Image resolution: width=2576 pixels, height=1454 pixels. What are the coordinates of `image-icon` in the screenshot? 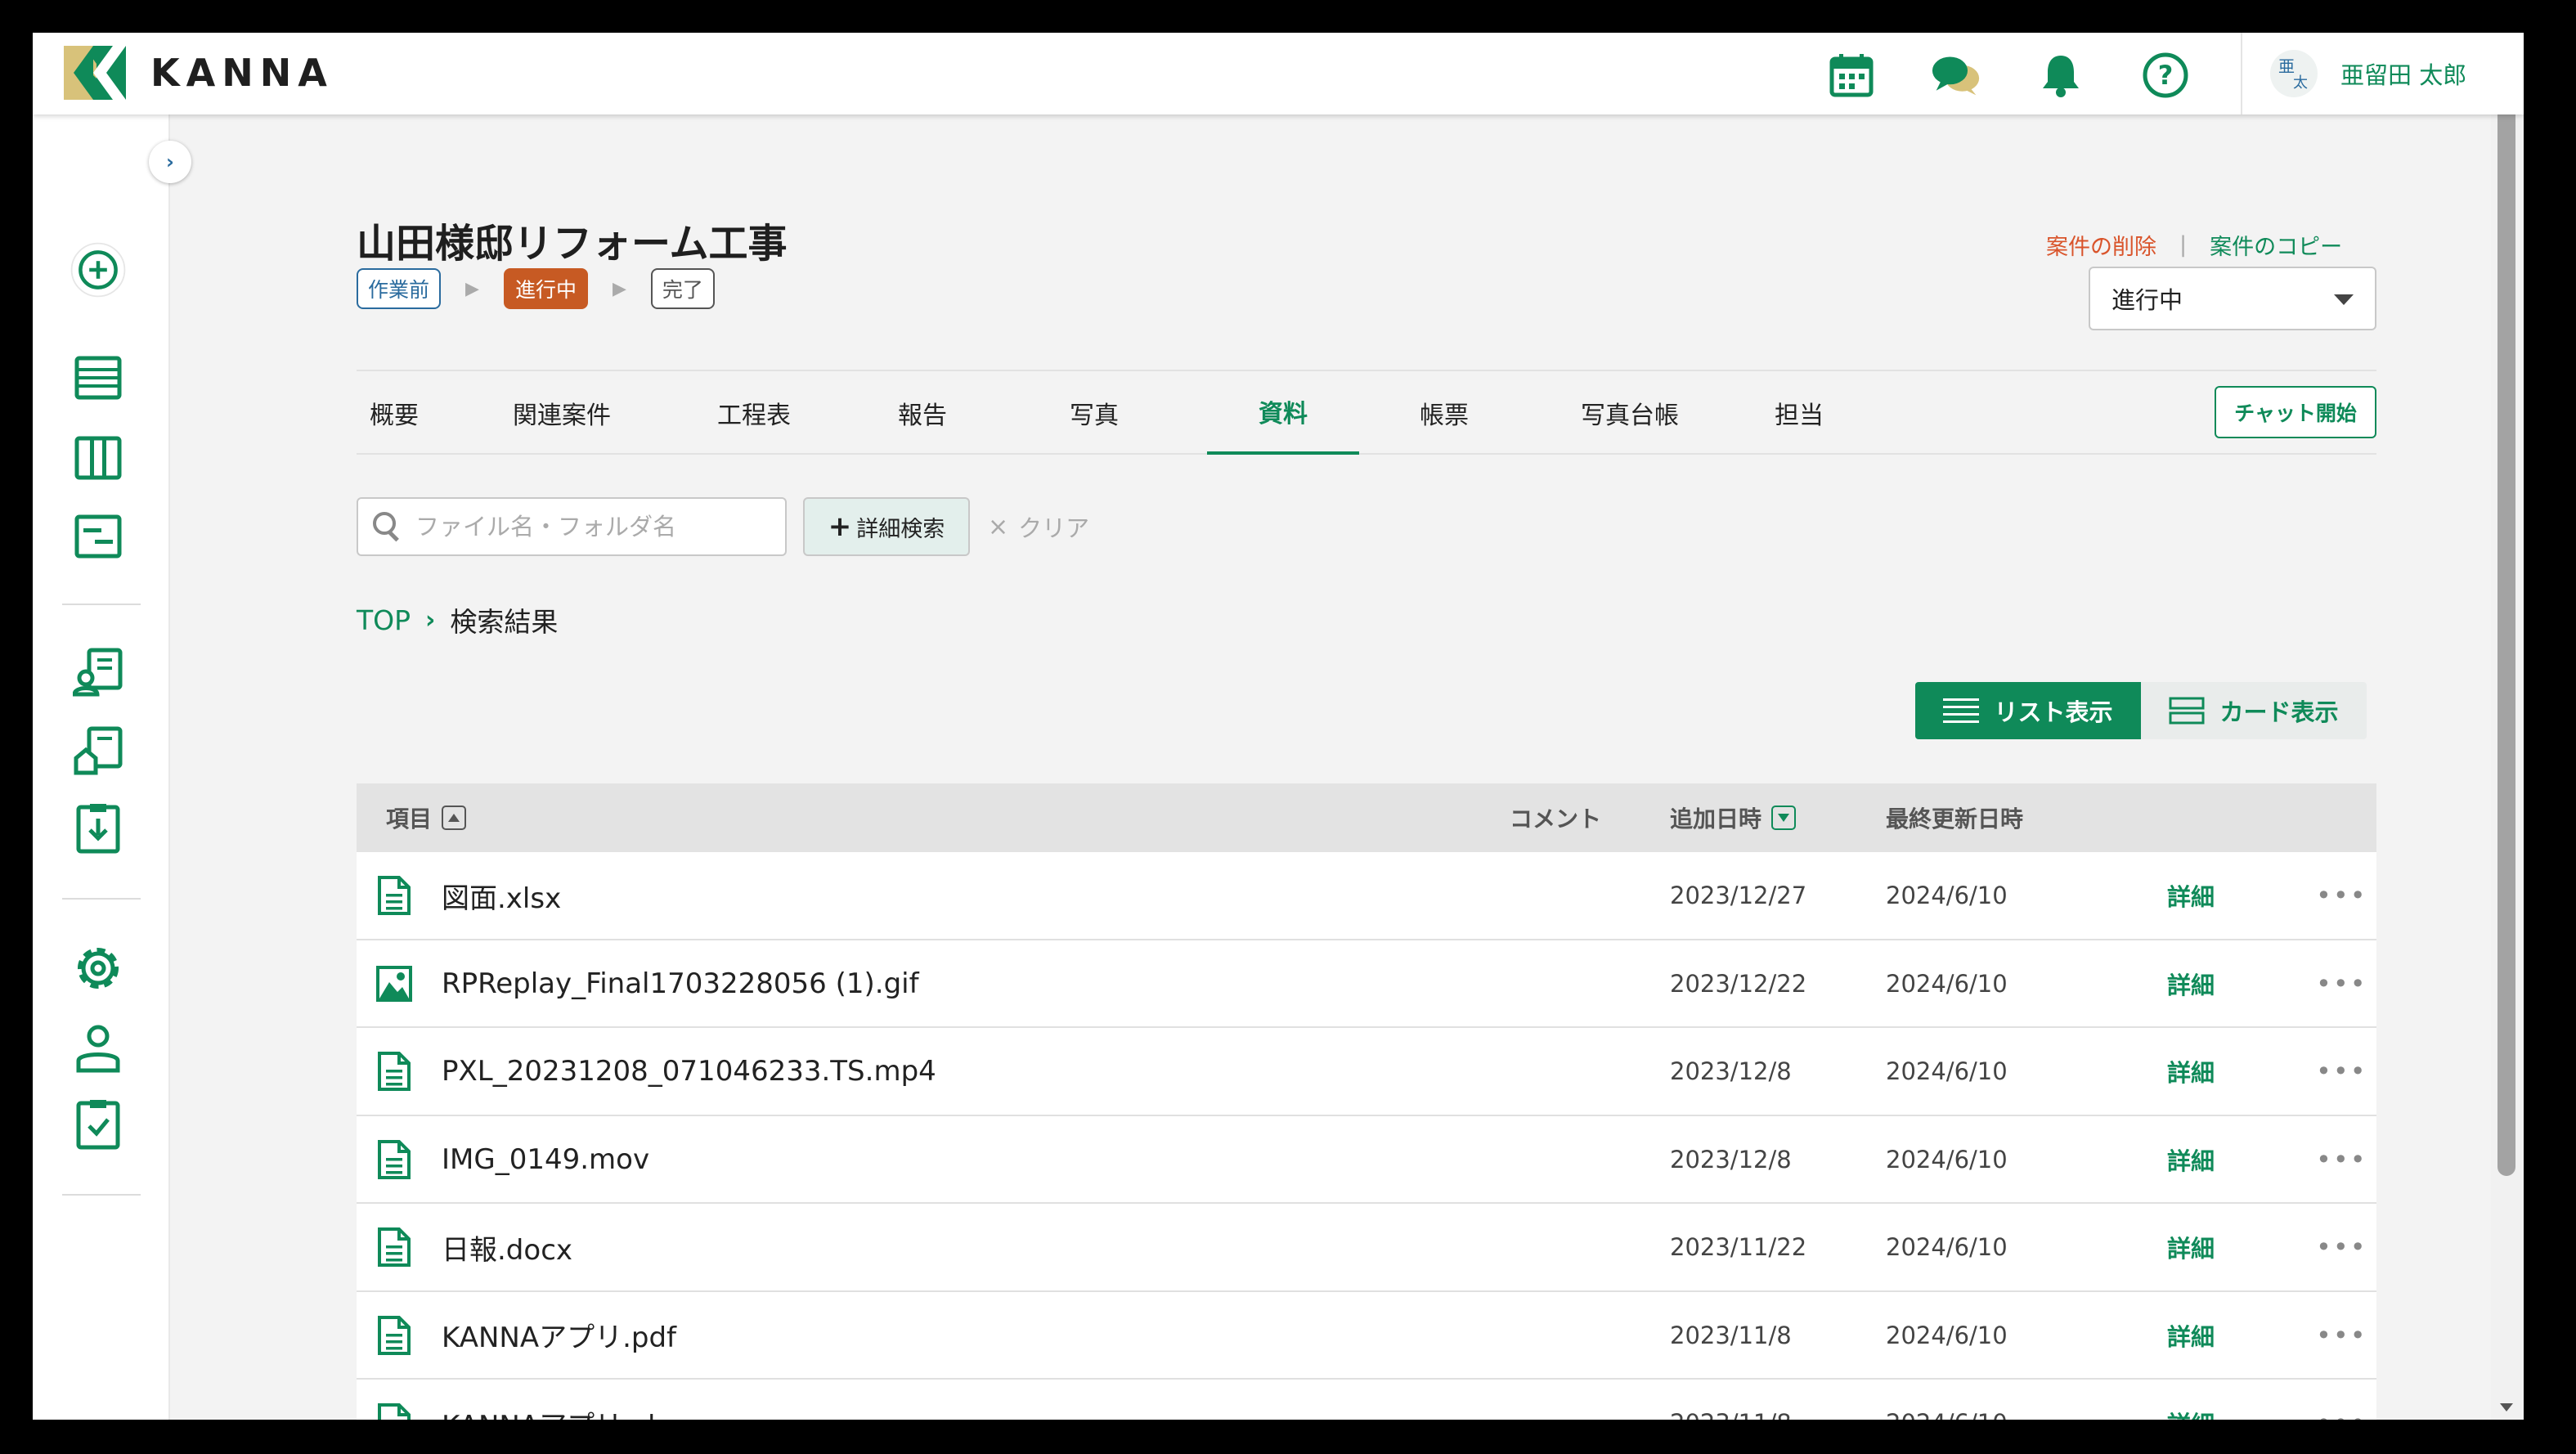 It's located at (394, 983).